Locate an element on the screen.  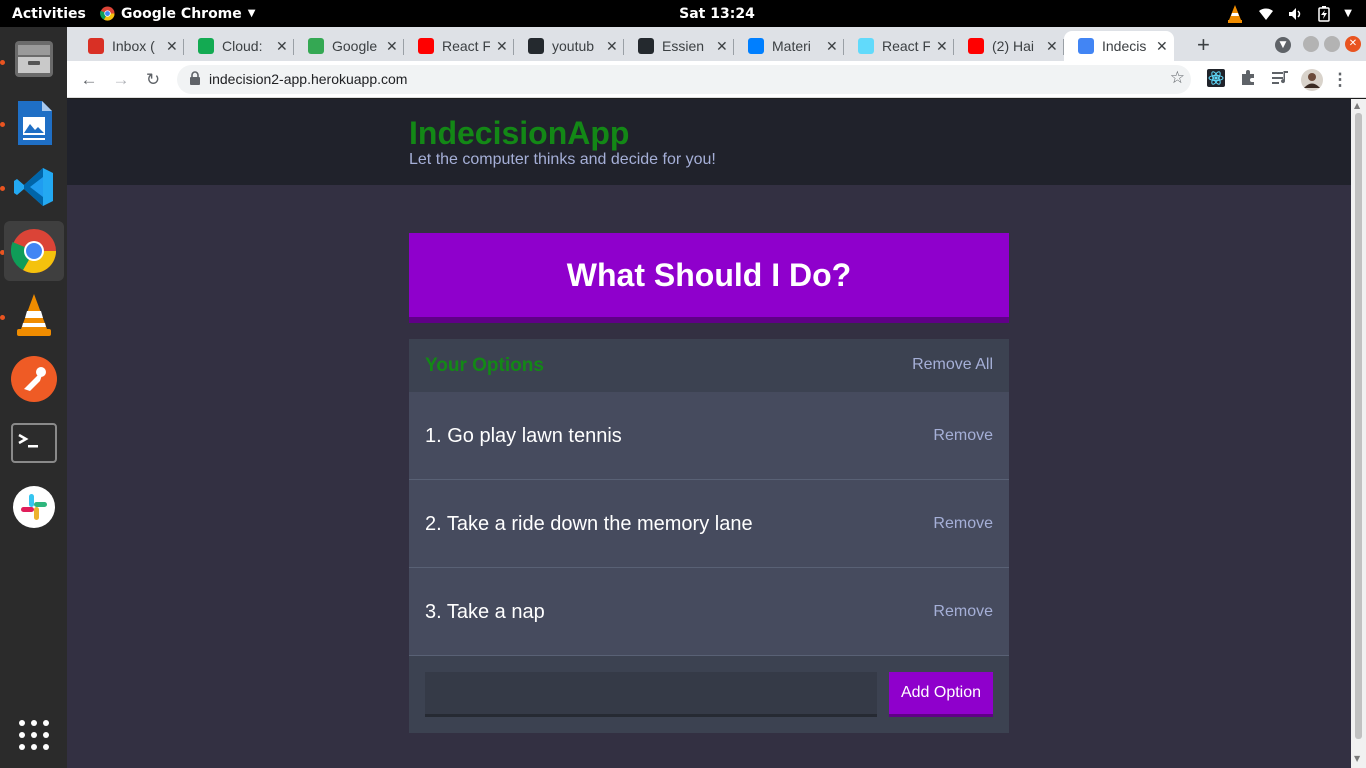
option-item: 3. Take a nap Remove is located at coordinates (709, 612).